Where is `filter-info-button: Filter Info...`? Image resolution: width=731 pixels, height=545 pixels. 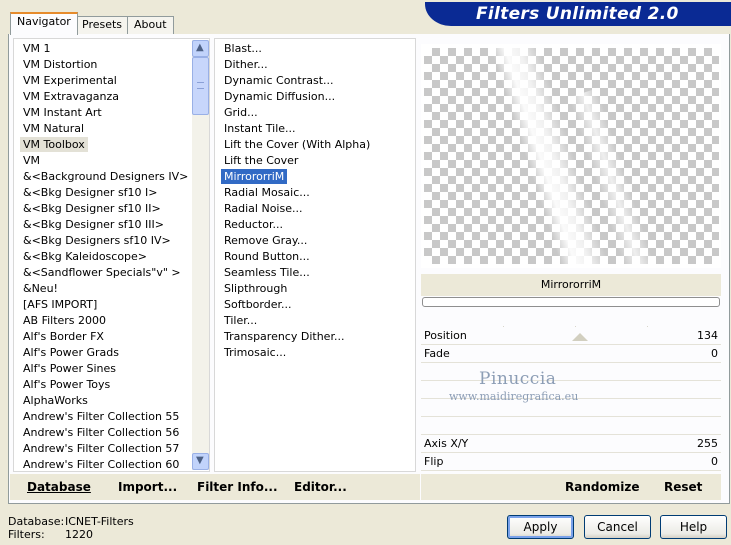 filter-info-button: Filter Info... is located at coordinates (237, 487).